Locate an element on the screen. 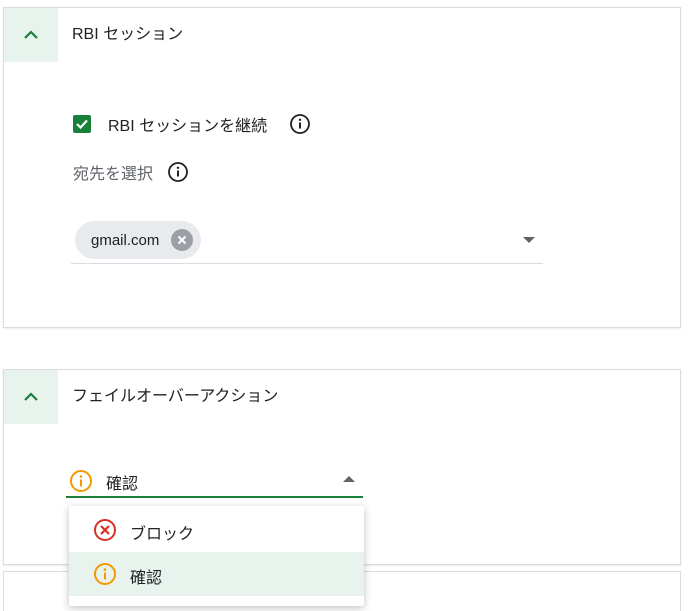 This screenshot has width=692, height=611. continue-rbi-label: RBI セッションを継続 is located at coordinates (188, 126).